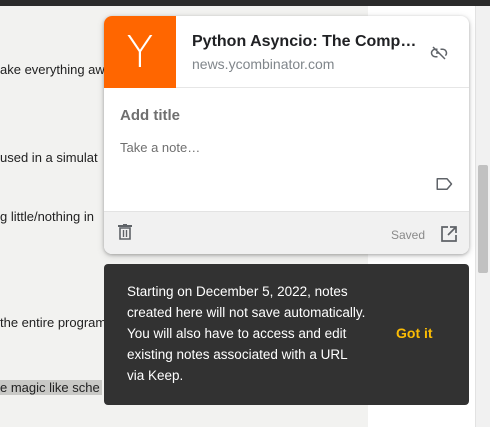  I want to click on trash-icon, so click(125, 232).